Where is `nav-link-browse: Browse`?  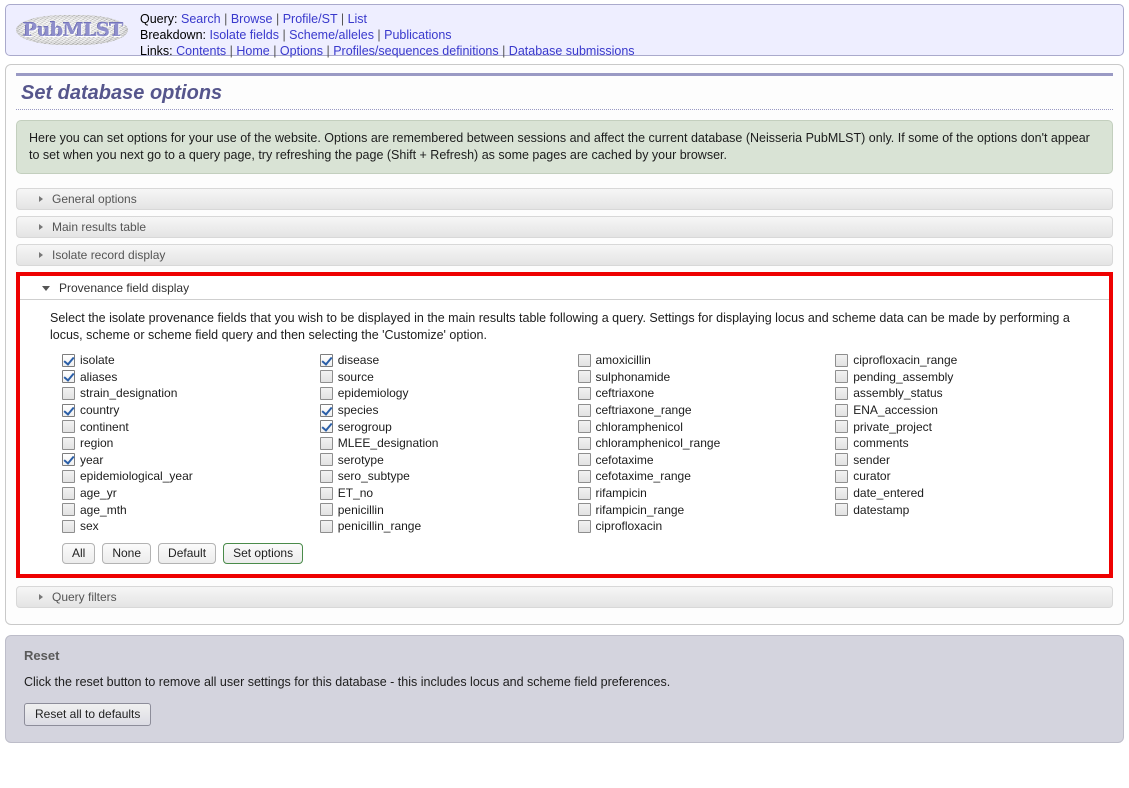
nav-link-browse: Browse is located at coordinates (252, 19).